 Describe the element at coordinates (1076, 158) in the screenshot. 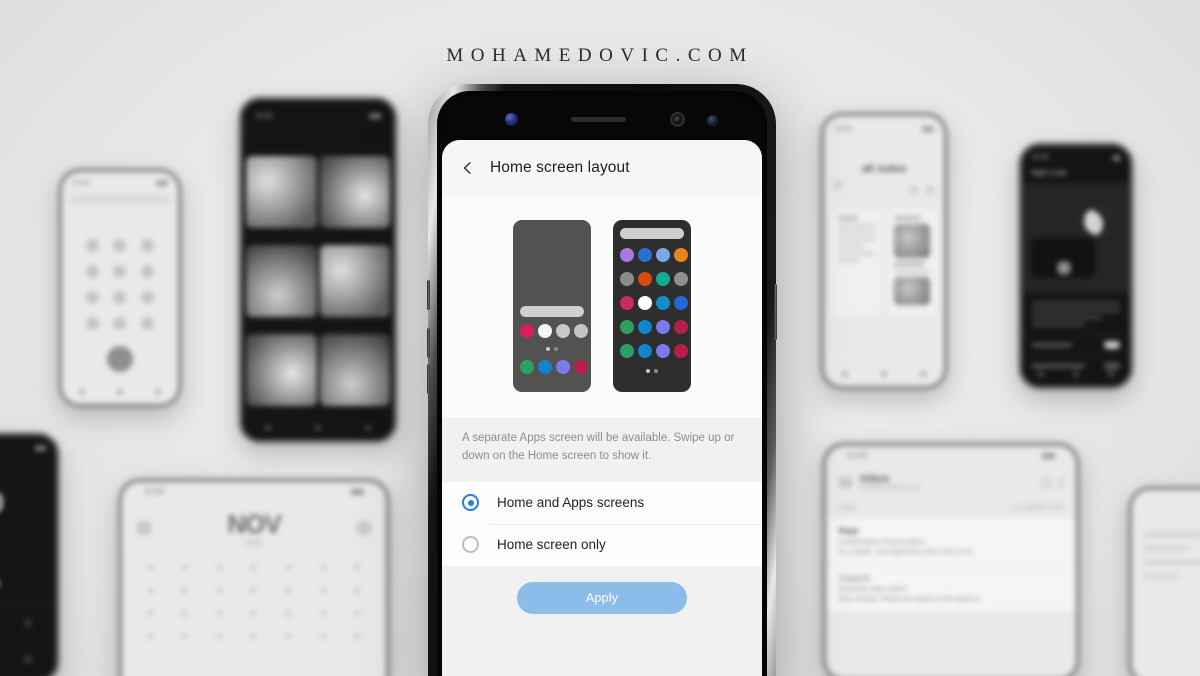

I see `status-bar: 10:00 ▮▮` at that location.